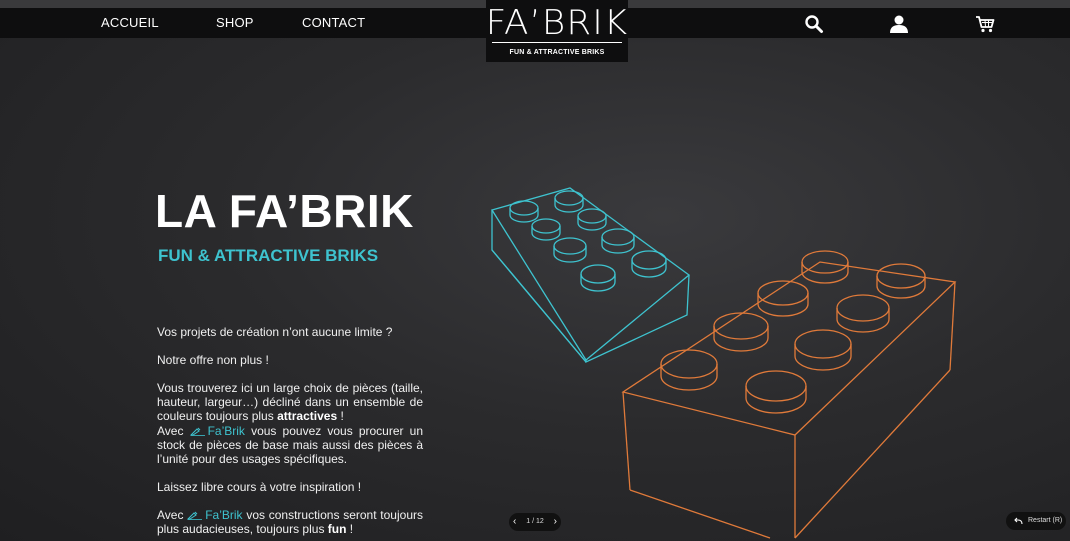 The image size is (1070, 541). Describe the element at coordinates (350, 529) in the screenshot. I see `closing-text-d: !` at that location.